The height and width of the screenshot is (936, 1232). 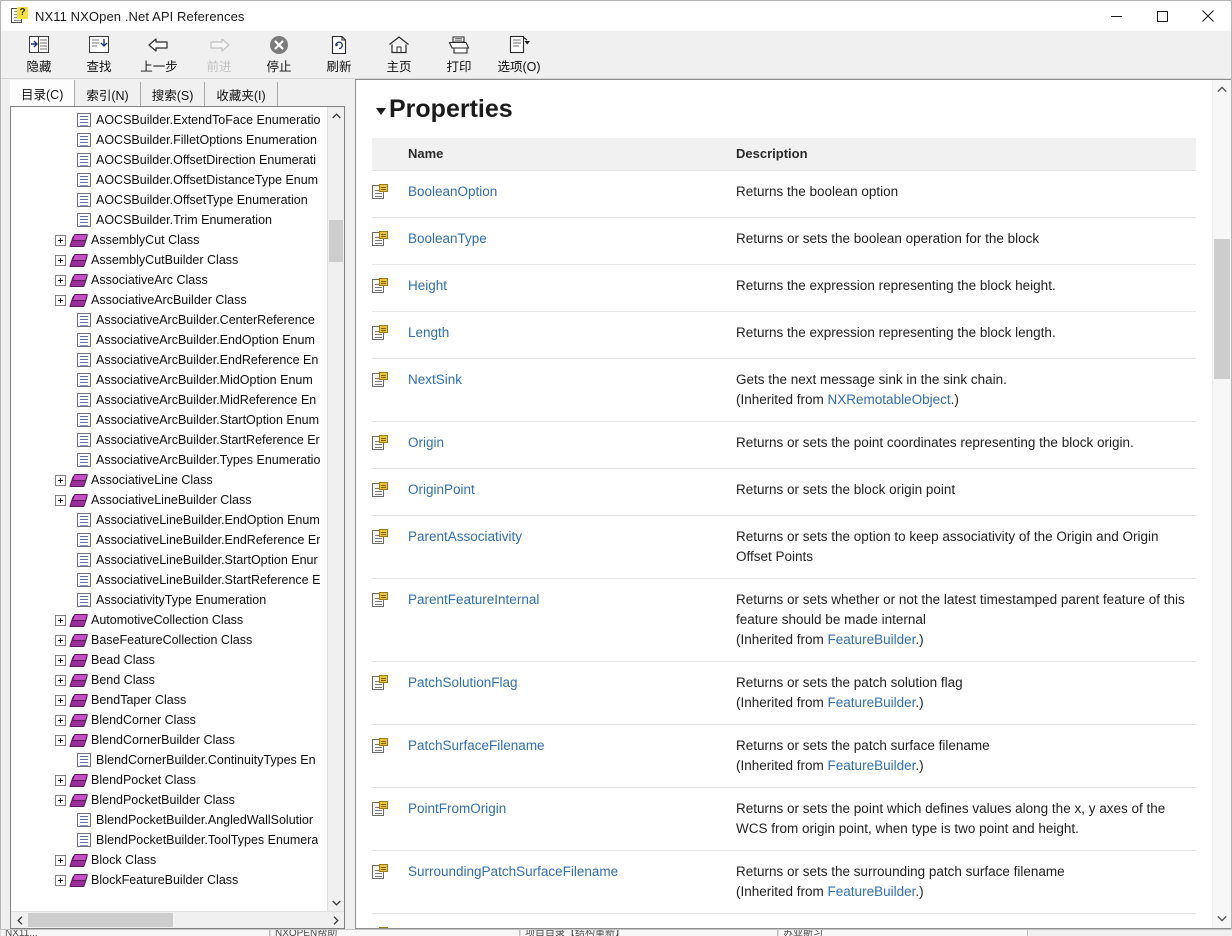 I want to click on inherited-type-link: NXRemotableObject, so click(x=889, y=399).